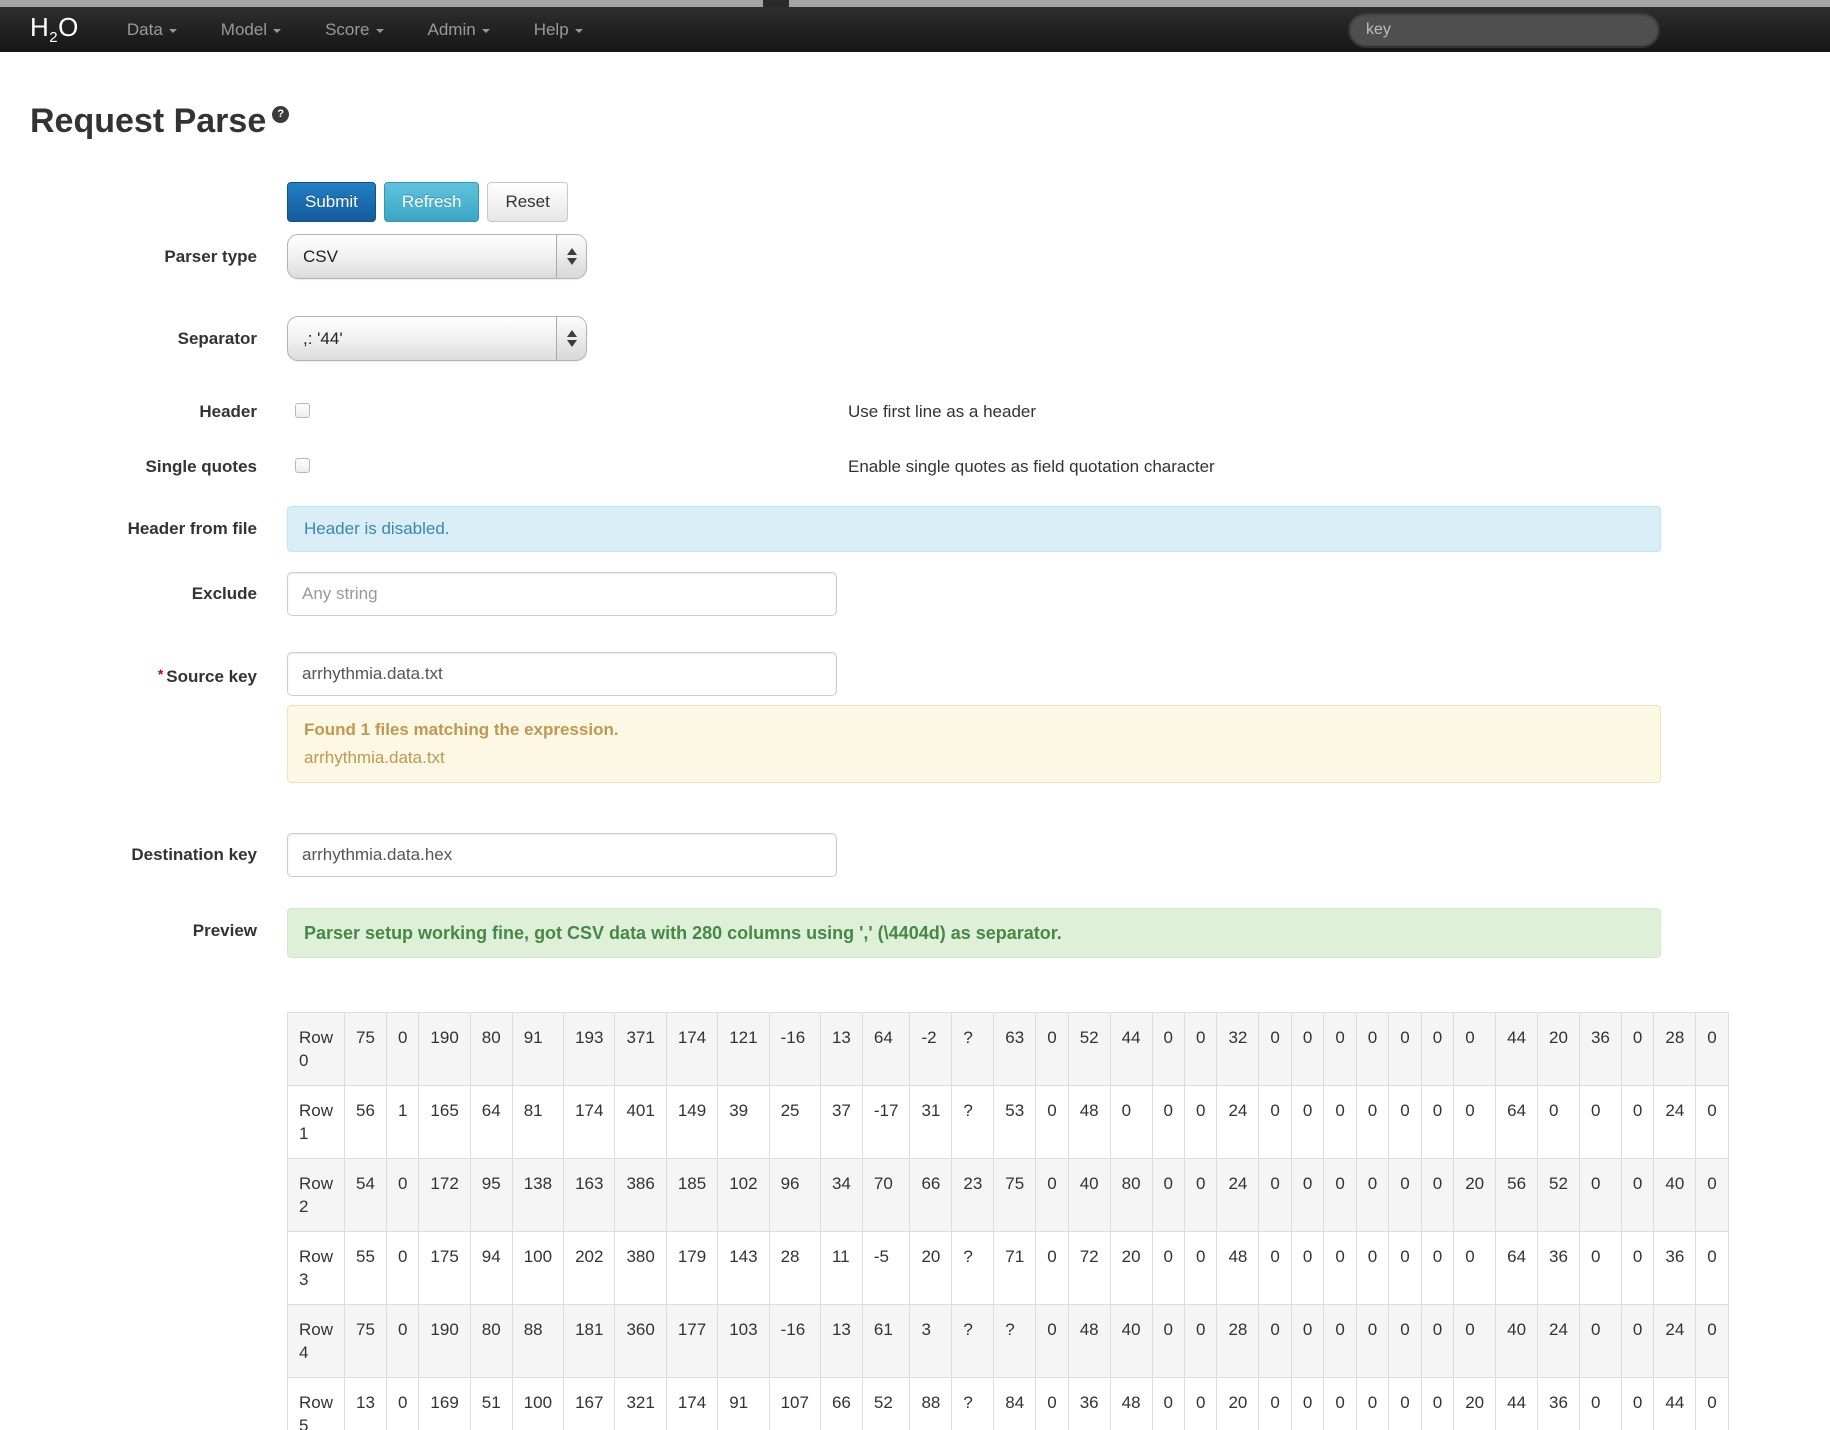  Describe the element at coordinates (281, 114) in the screenshot. I see `help-icon: ?` at that location.